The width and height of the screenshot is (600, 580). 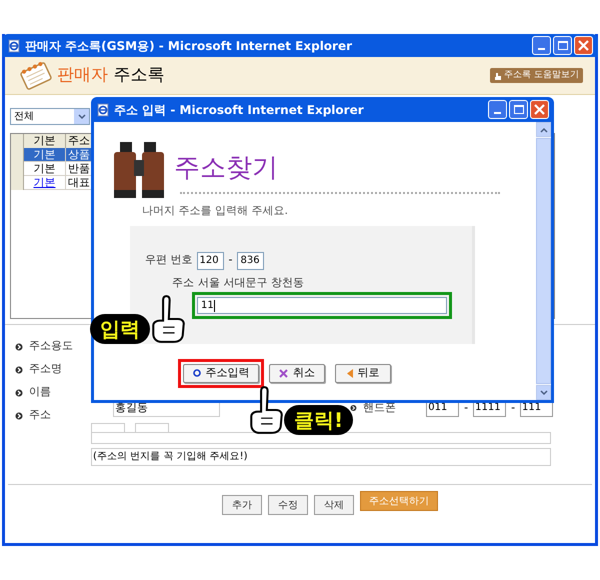 I want to click on field-label: 주소명, so click(x=45, y=369).